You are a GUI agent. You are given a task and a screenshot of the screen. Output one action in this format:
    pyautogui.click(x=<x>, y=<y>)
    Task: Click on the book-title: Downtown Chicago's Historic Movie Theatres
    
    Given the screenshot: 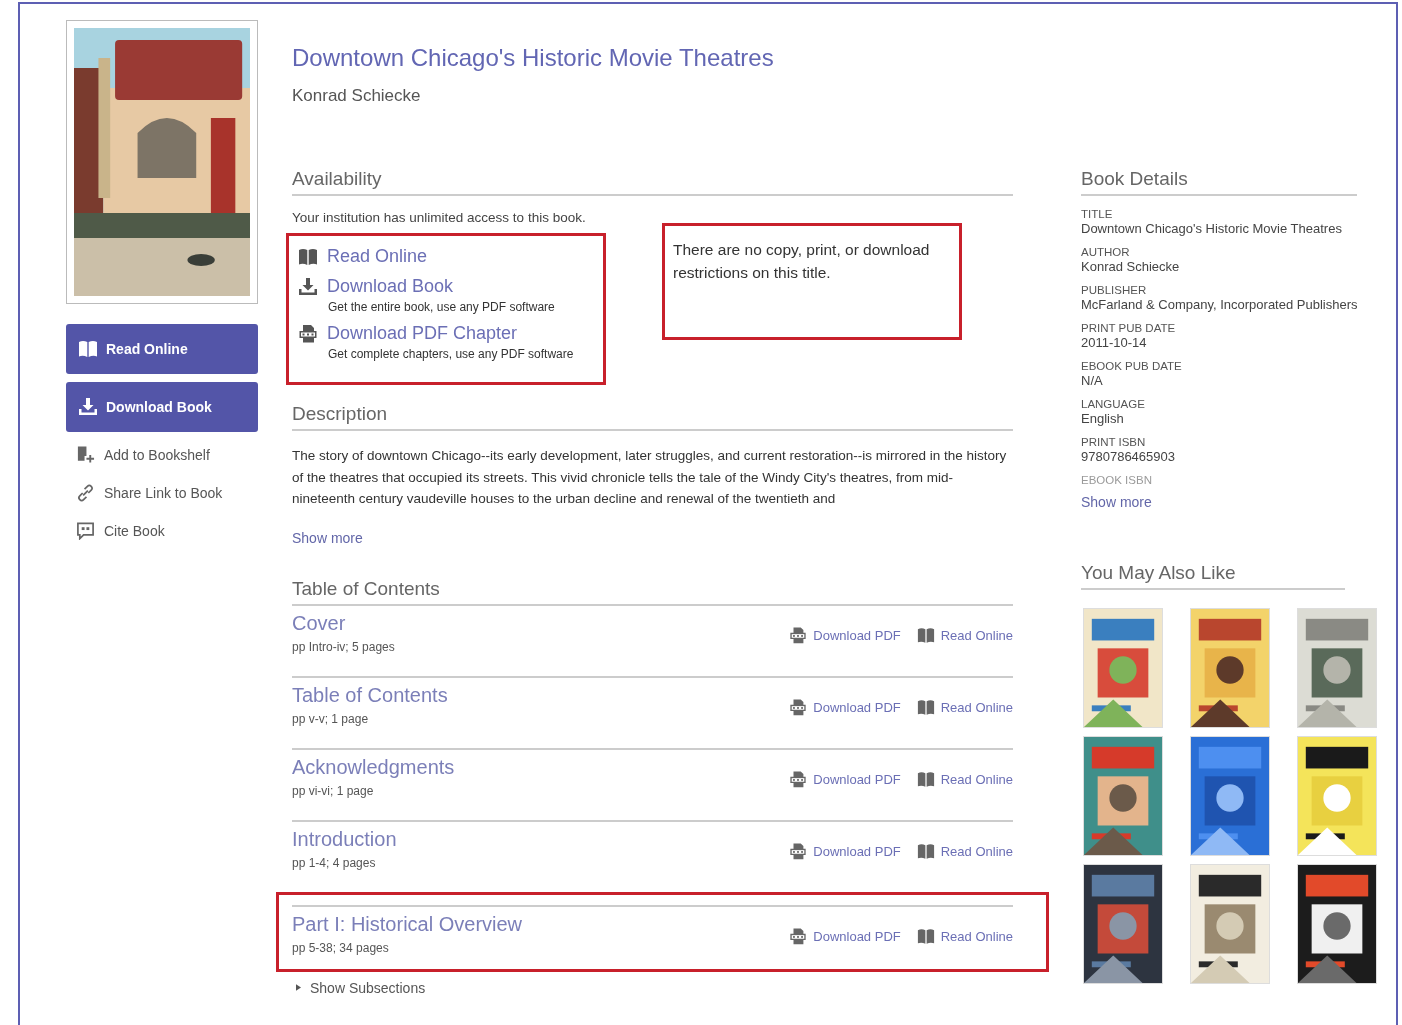 What is the action you would take?
    pyautogui.click(x=533, y=58)
    